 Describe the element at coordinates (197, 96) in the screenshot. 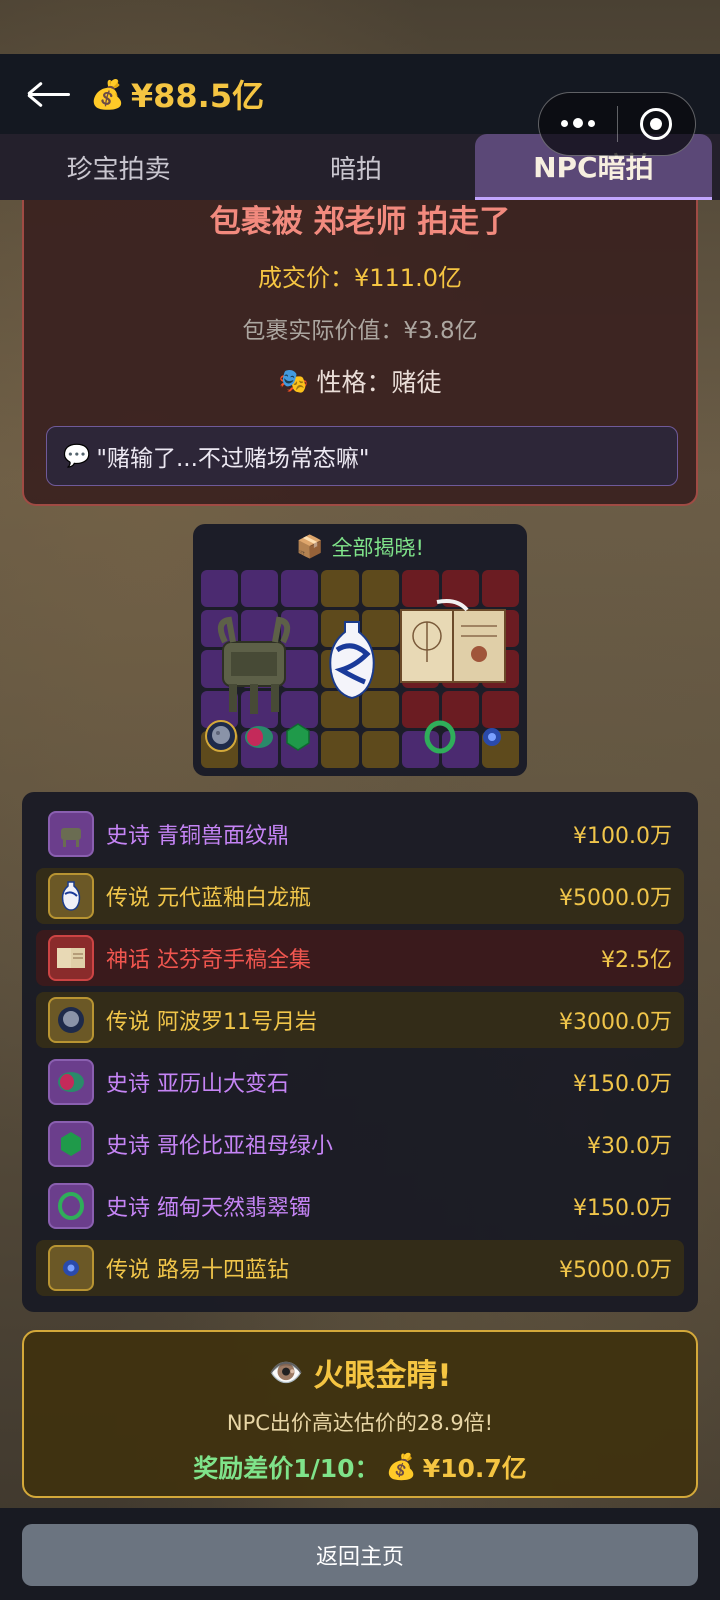

I see `money-amount: ¥88.5亿` at that location.